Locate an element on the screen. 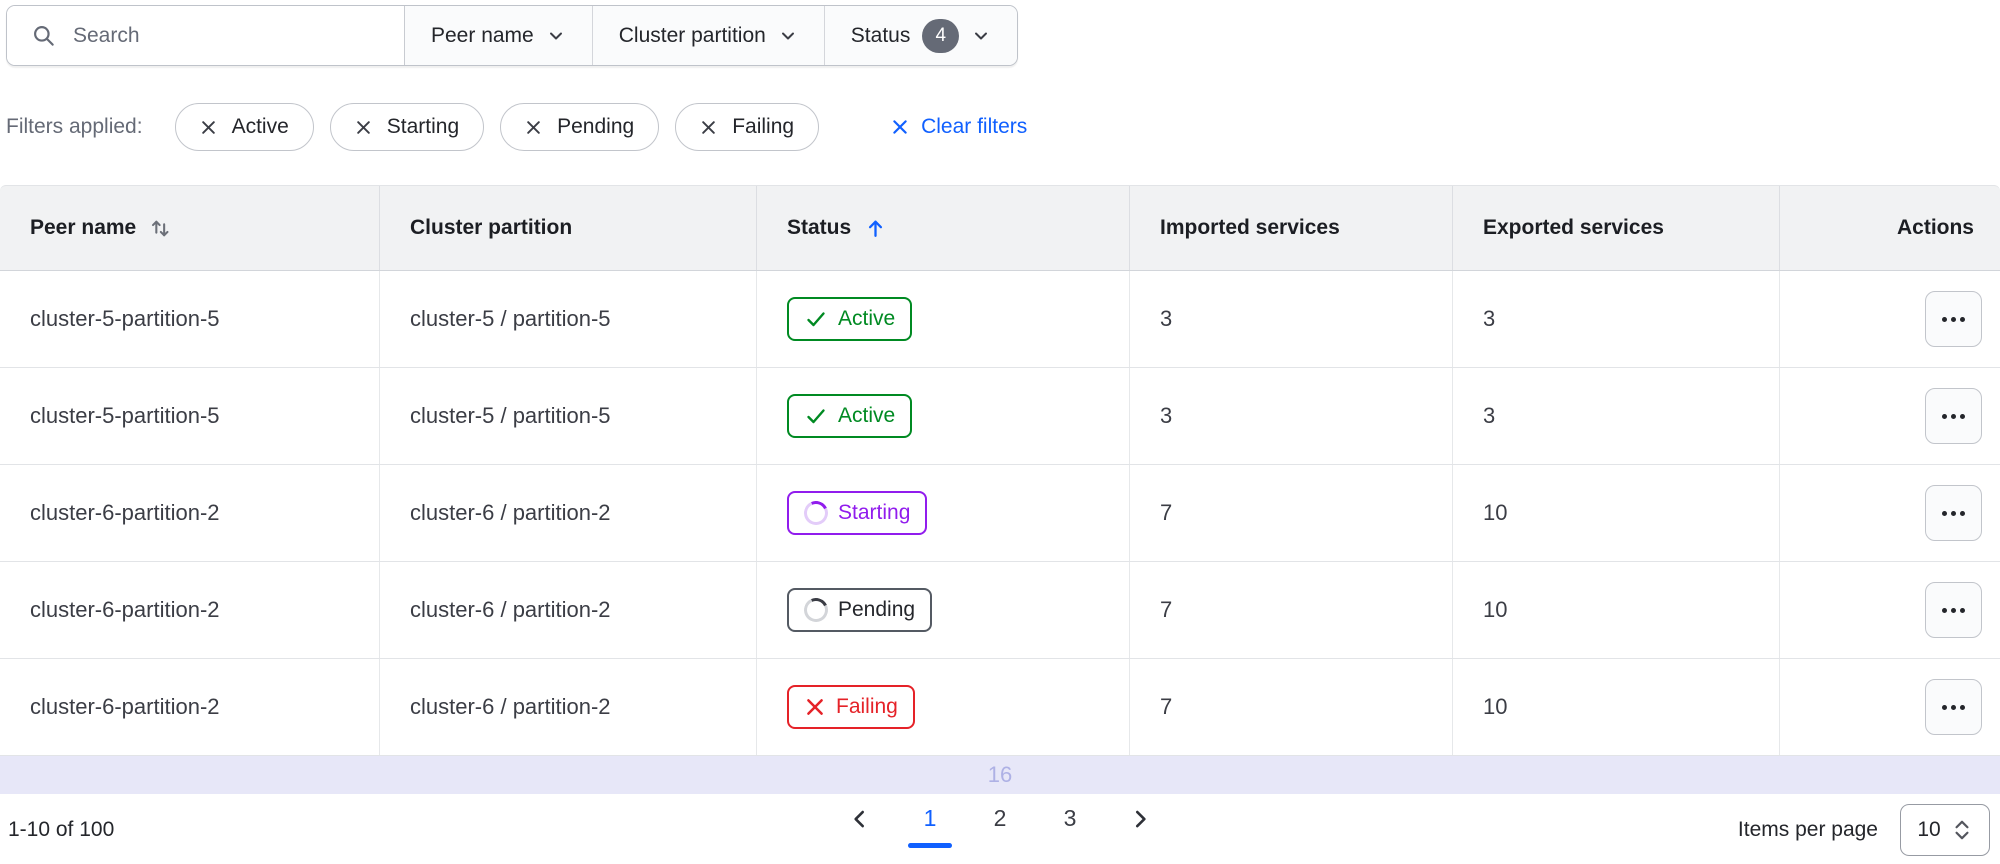  column-header-imported-services: Imported services is located at coordinates (1291, 228).